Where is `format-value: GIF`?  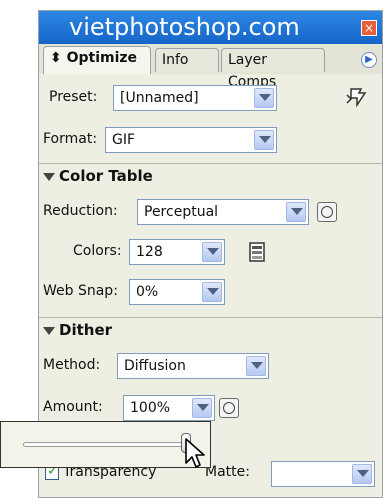 format-value: GIF is located at coordinates (124, 140).